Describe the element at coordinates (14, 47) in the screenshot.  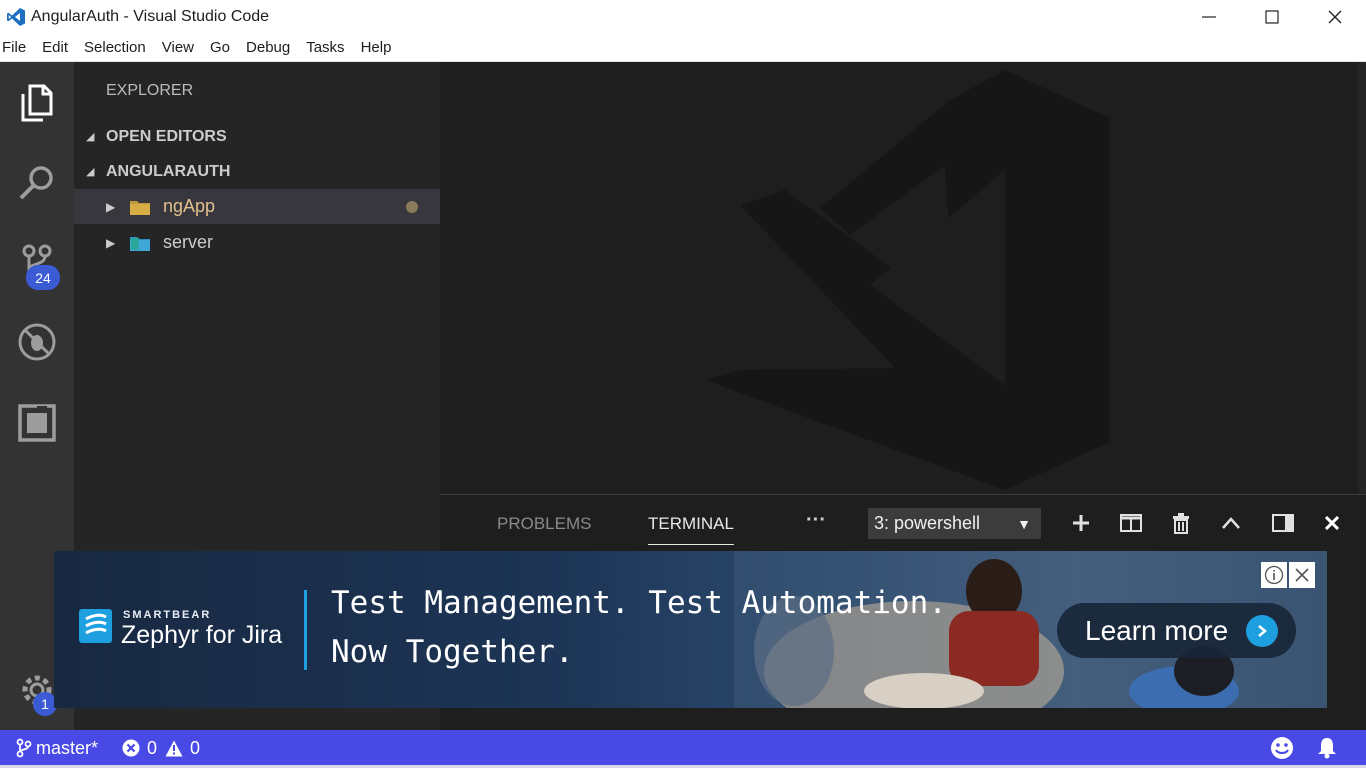
I see `menu-file: File` at that location.